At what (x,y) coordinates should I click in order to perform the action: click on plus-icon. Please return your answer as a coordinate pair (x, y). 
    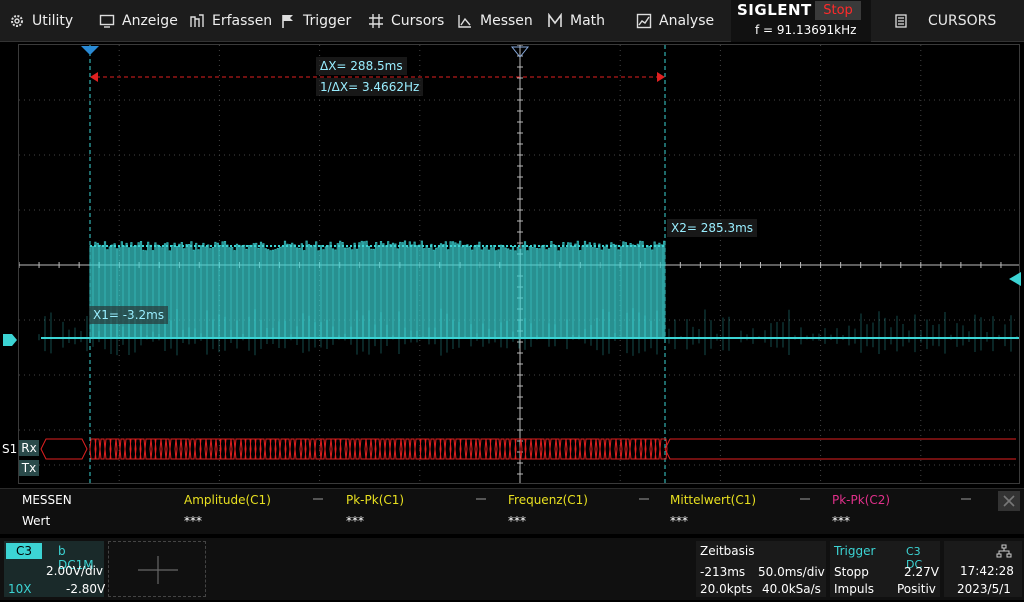
    Looking at the image, I should click on (158, 570).